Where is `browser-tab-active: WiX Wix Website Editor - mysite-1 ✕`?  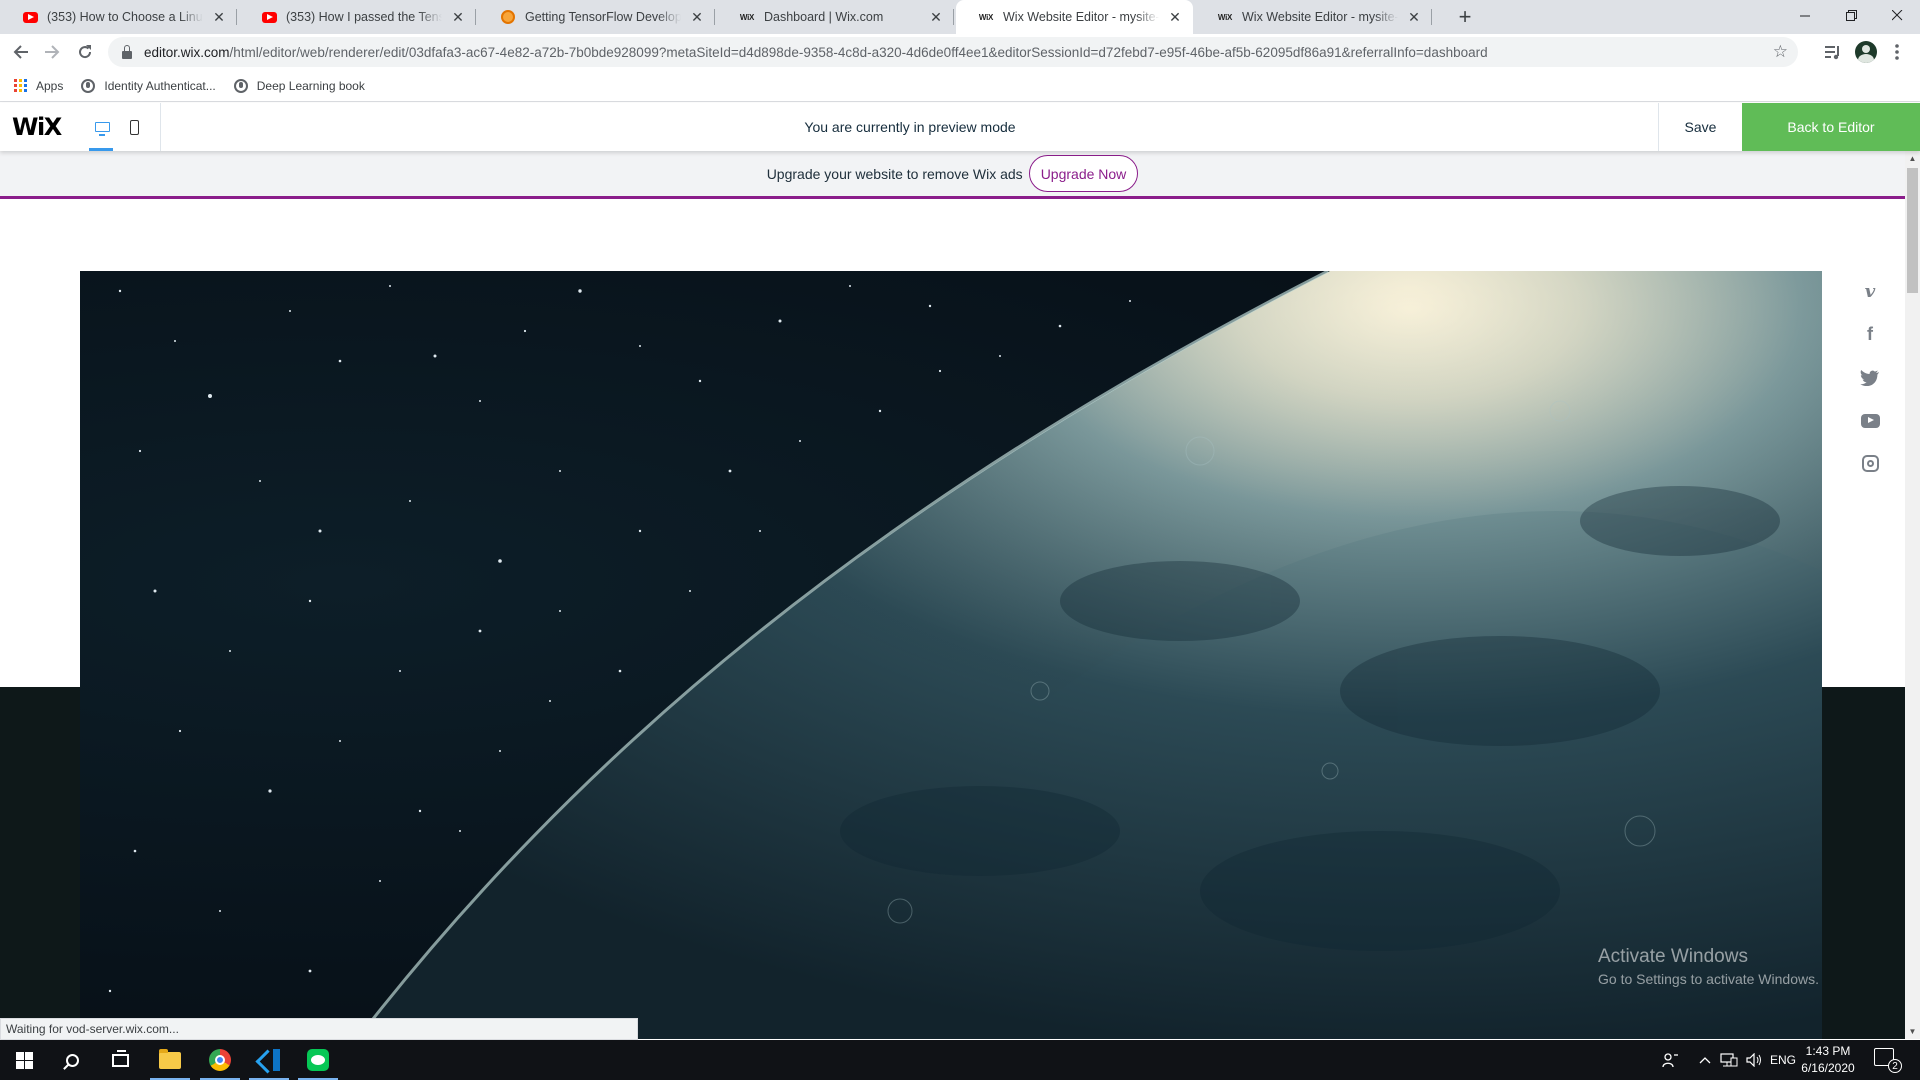
browser-tab-active: WiX Wix Website Editor - mysite-1 ✕ is located at coordinates (1074, 17).